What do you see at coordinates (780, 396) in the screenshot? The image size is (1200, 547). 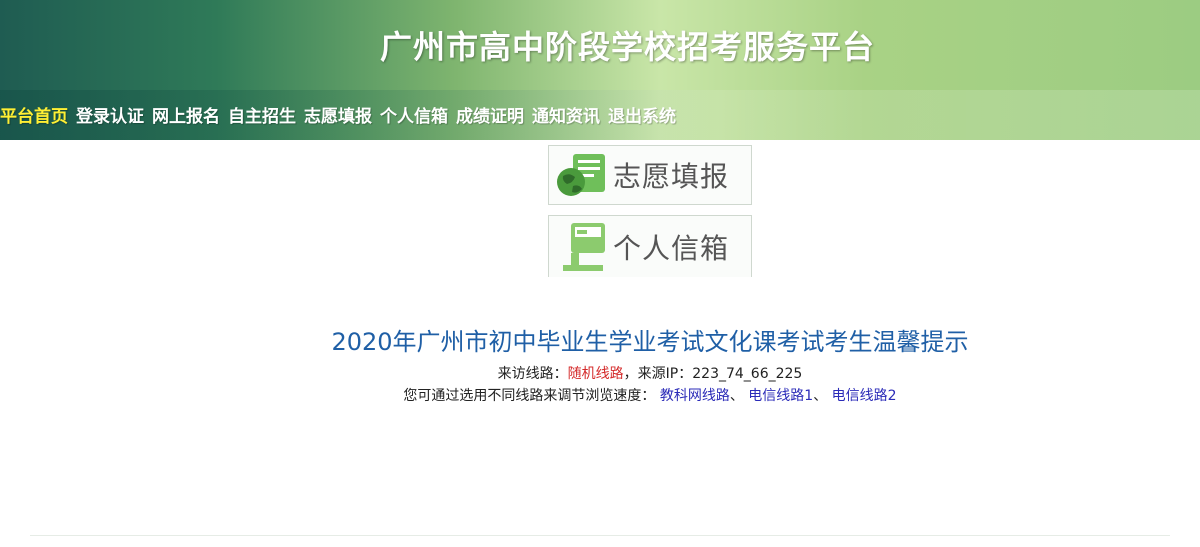 I see `route-link-telecom-1: 电信线路1` at bounding box center [780, 396].